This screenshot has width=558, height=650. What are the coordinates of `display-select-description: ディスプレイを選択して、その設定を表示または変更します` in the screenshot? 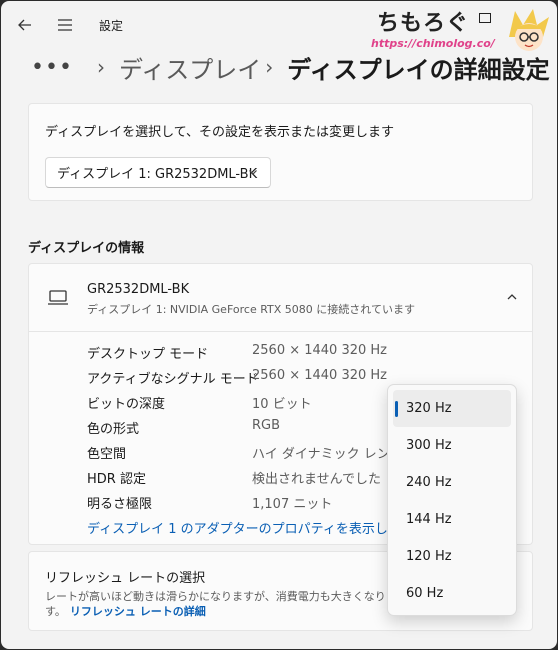 It's located at (220, 132).